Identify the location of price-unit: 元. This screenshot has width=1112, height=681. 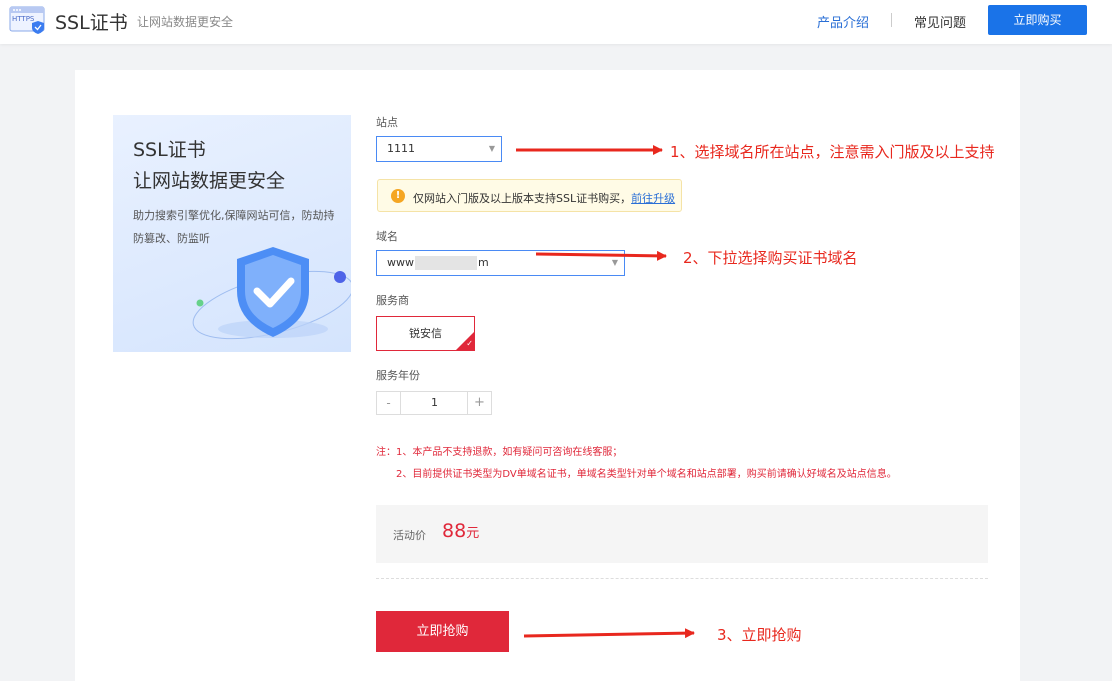
(473, 533).